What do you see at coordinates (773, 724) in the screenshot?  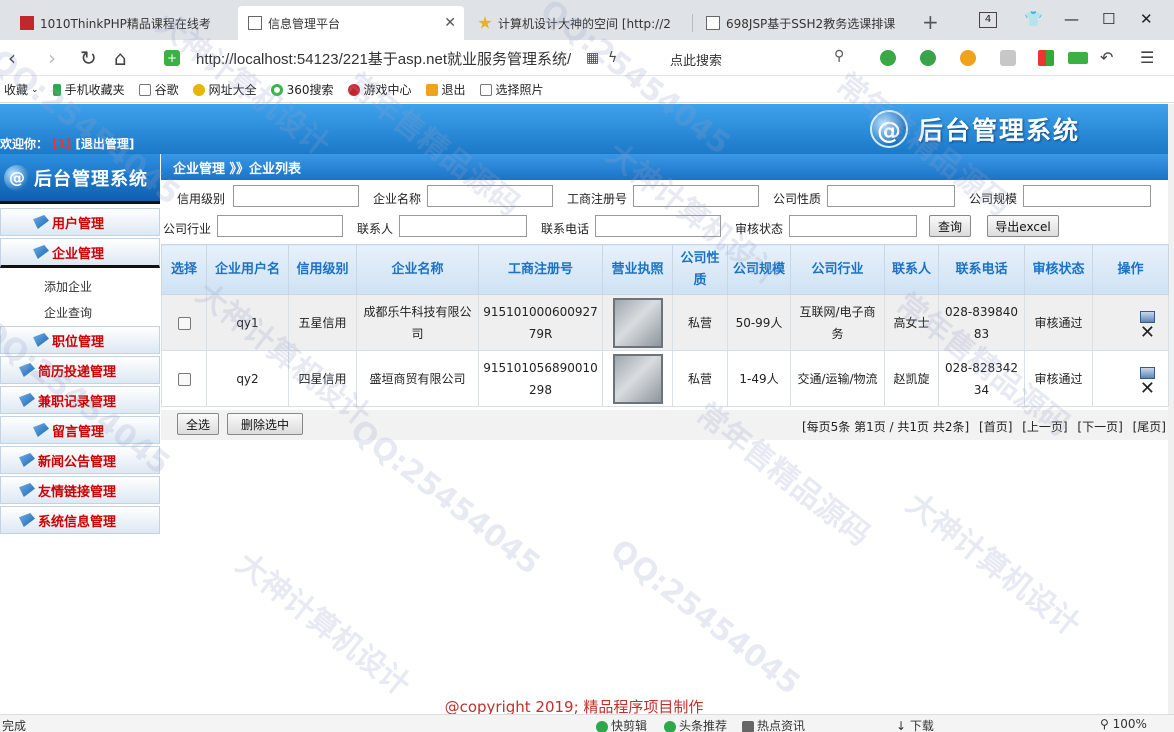 I see `status-item-hot-news: 热点资讯` at bounding box center [773, 724].